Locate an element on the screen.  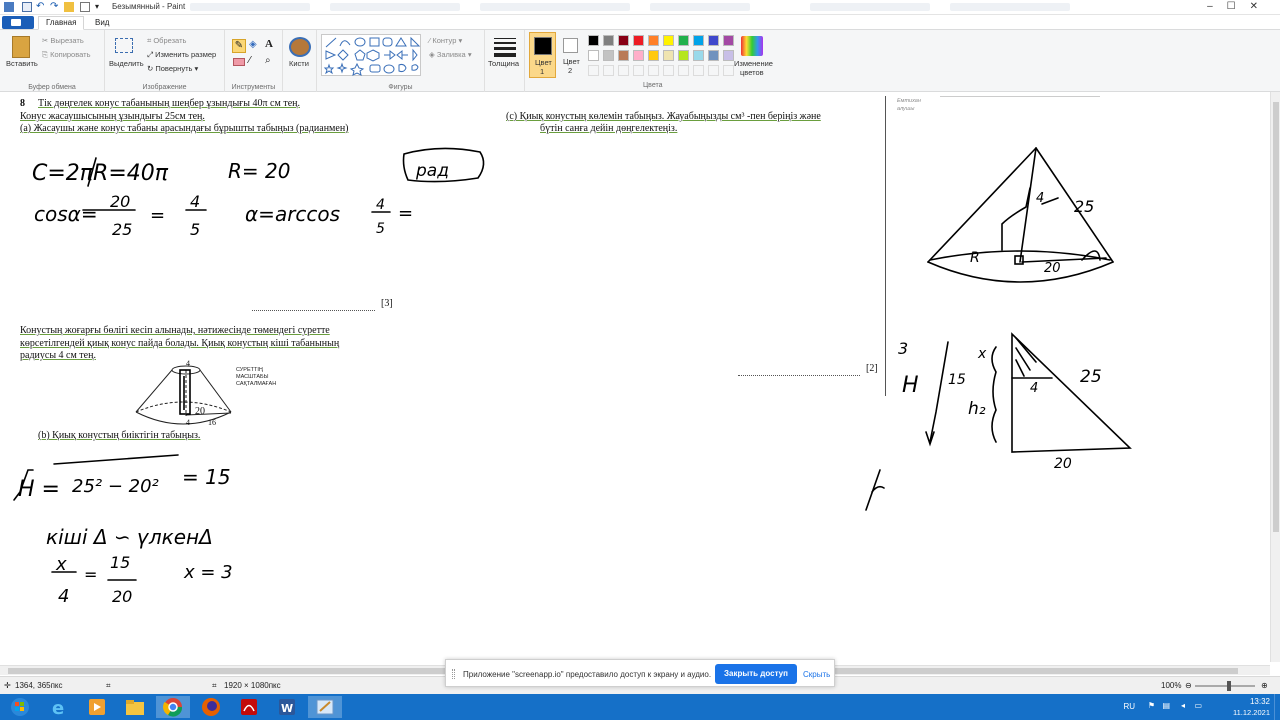
fill-icon: ◈ is located at coordinates (255, 45).